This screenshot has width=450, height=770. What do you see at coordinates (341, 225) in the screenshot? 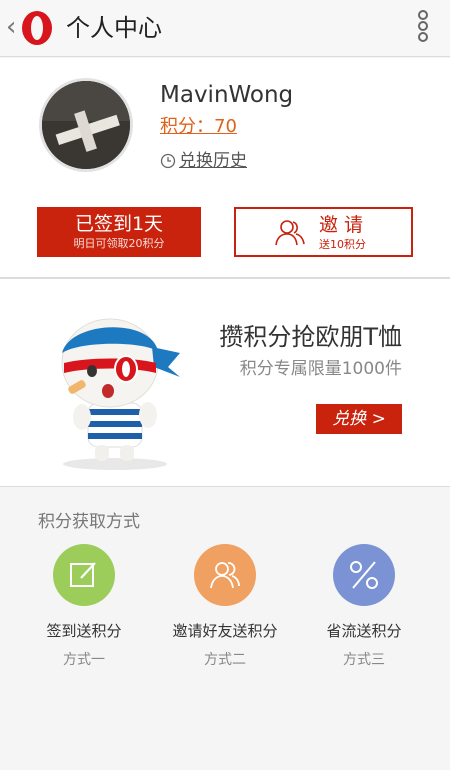
I see `invite-label: 邀 请` at bounding box center [341, 225].